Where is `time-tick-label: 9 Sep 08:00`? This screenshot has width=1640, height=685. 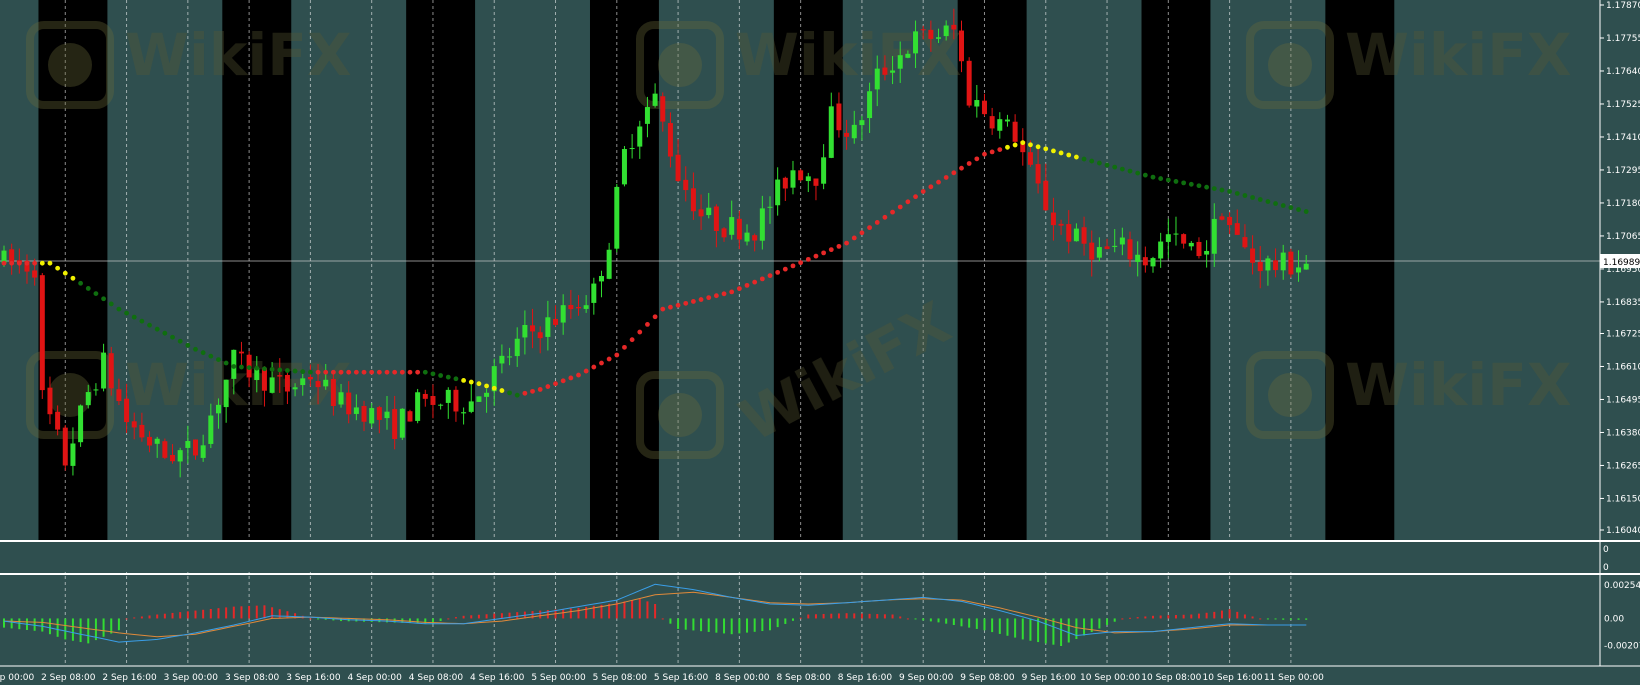
time-tick-label: 9 Sep 08:00 is located at coordinates (987, 678).